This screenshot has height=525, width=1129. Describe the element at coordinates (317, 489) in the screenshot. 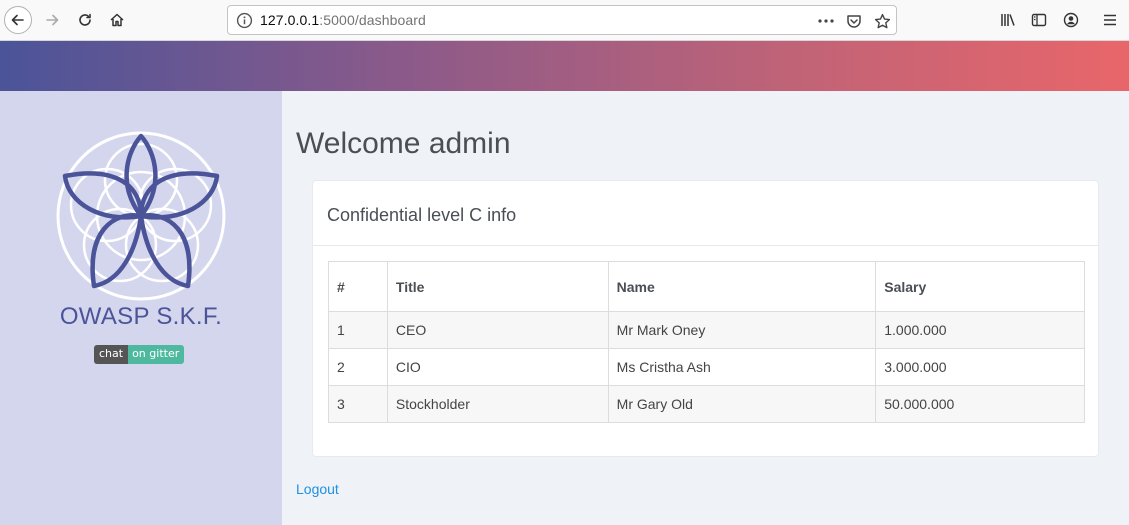

I see `logout-link: Logout` at that location.